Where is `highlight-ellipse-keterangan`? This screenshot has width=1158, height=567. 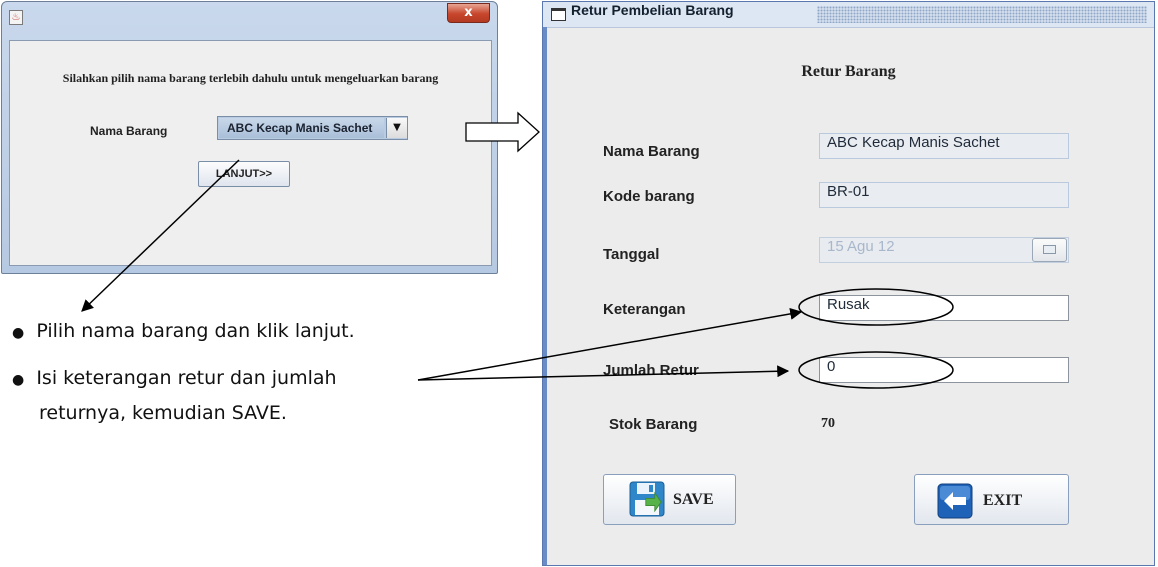
highlight-ellipse-keterangan is located at coordinates (876, 307).